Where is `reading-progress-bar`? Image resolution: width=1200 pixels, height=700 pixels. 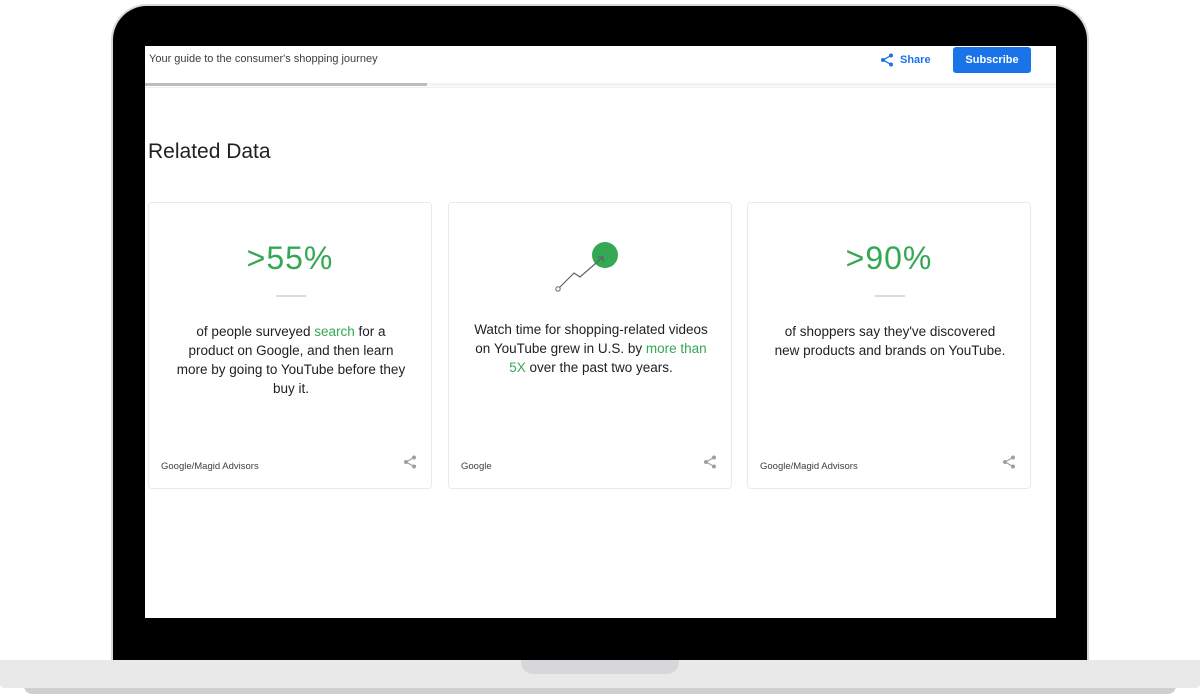 reading-progress-bar is located at coordinates (600, 84).